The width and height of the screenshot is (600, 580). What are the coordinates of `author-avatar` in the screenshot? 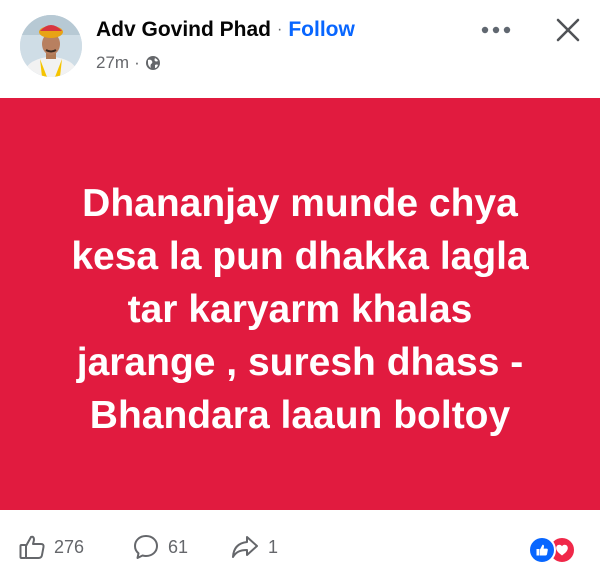 It's located at (51, 46).